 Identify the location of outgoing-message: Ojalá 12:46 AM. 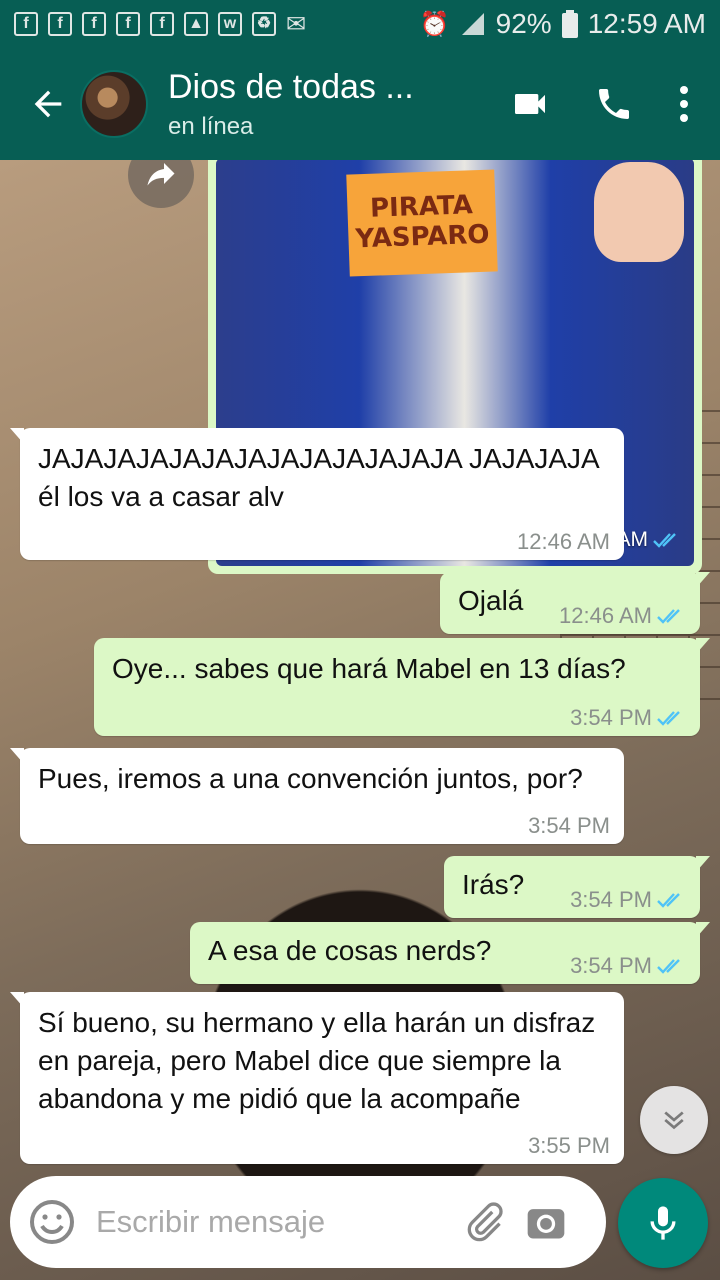
(575, 603).